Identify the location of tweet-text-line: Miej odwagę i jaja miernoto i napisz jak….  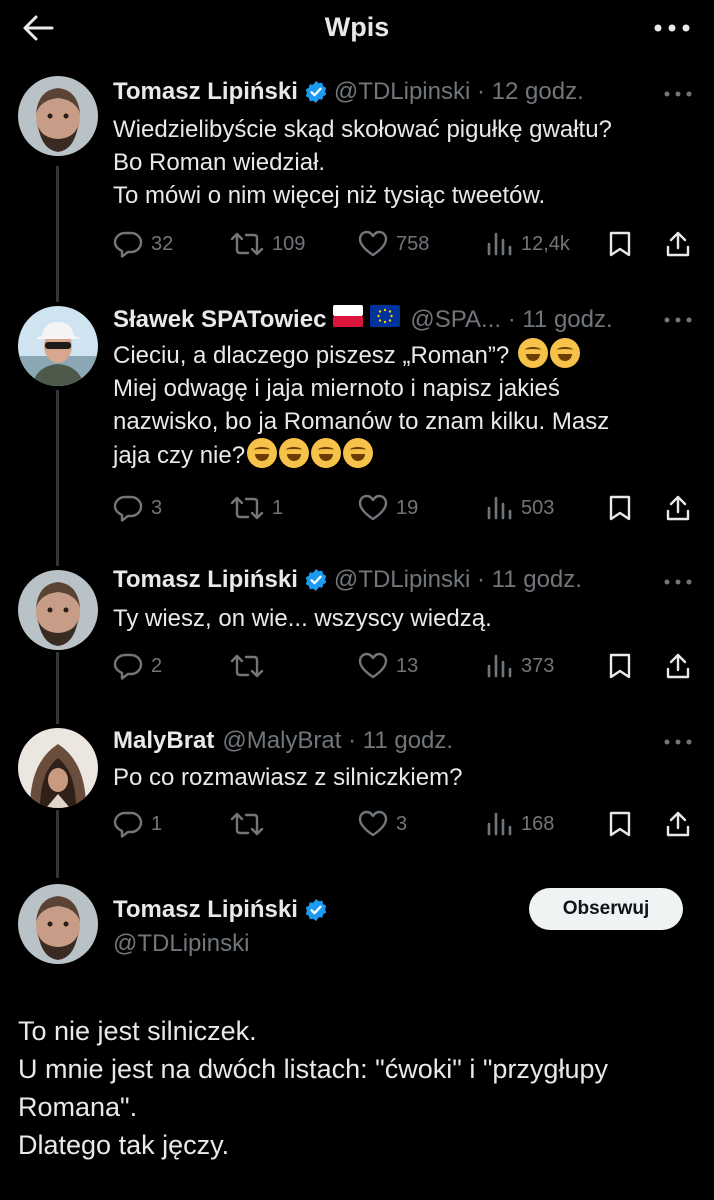
(336, 388).